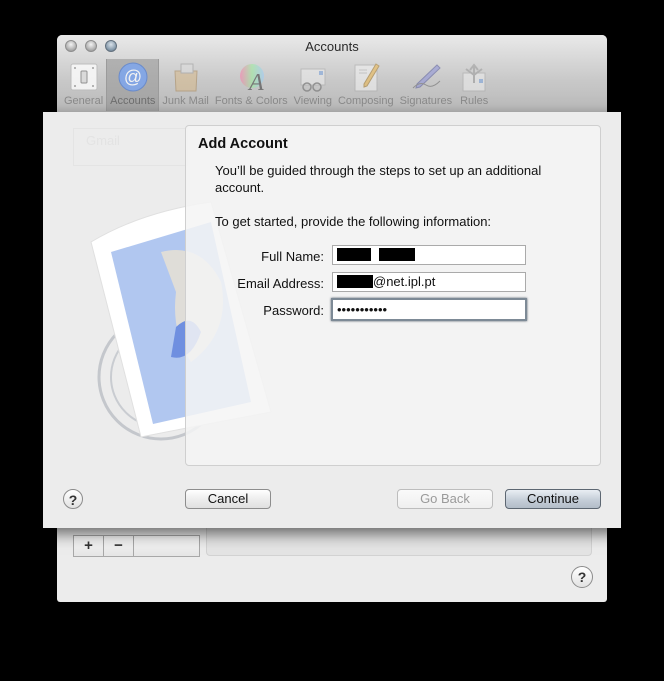  Describe the element at coordinates (103, 140) in the screenshot. I see `gmail-account-ghost: Gmail` at that location.